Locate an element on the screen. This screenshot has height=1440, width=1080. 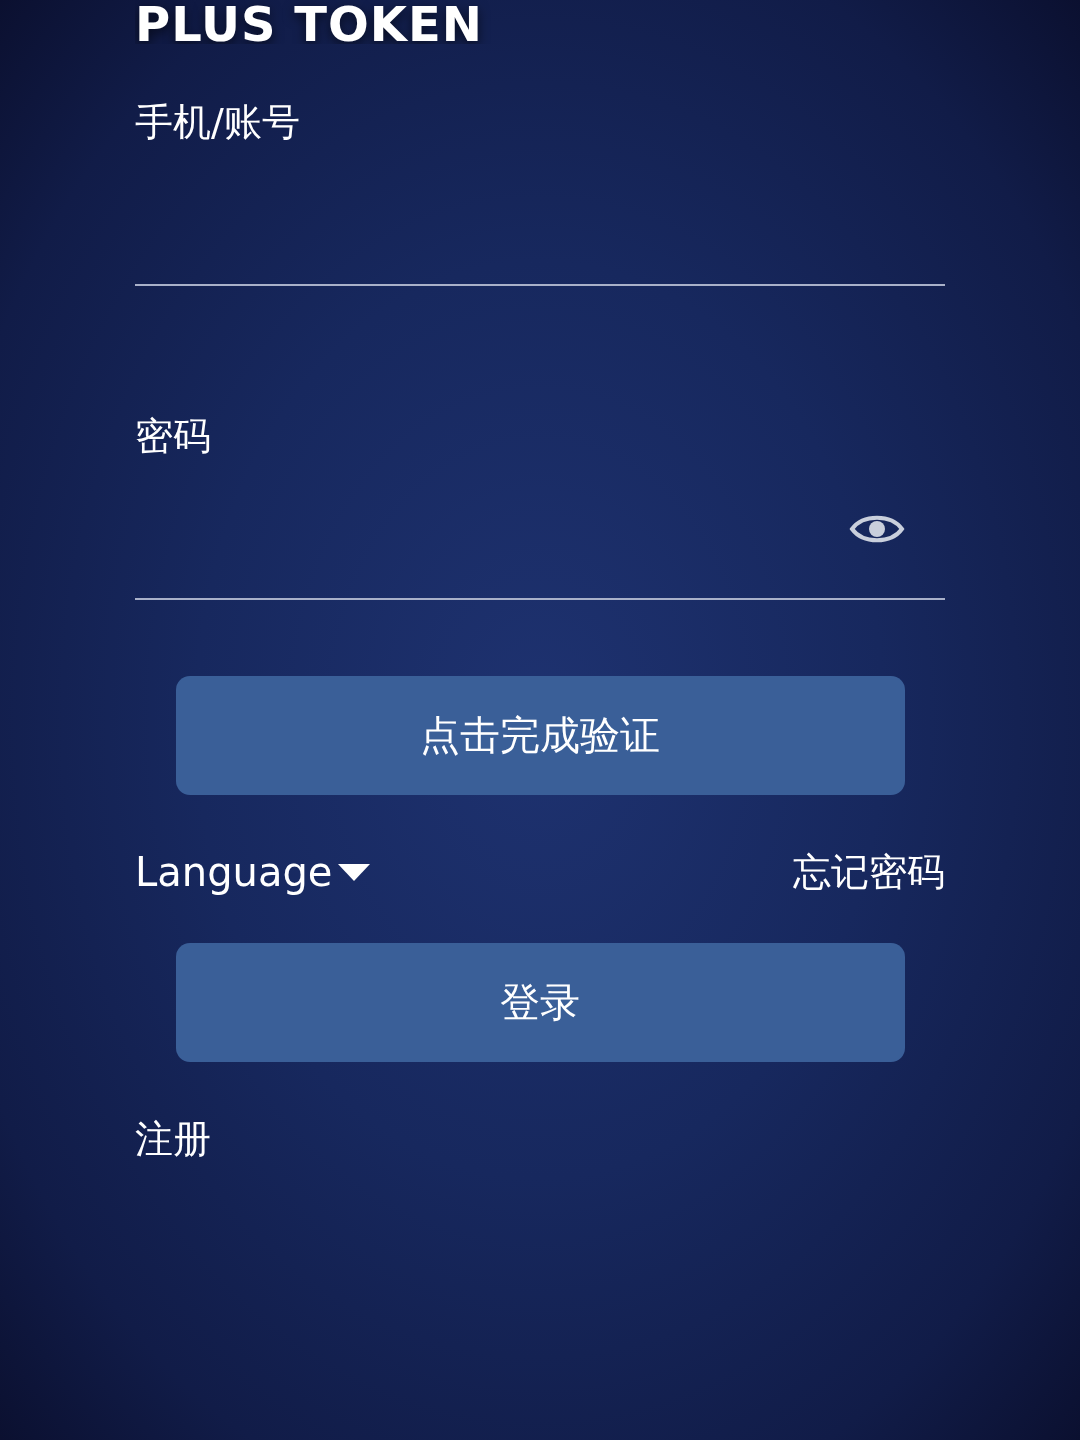
verify-button: 点击完成验证 is located at coordinates (540, 735).